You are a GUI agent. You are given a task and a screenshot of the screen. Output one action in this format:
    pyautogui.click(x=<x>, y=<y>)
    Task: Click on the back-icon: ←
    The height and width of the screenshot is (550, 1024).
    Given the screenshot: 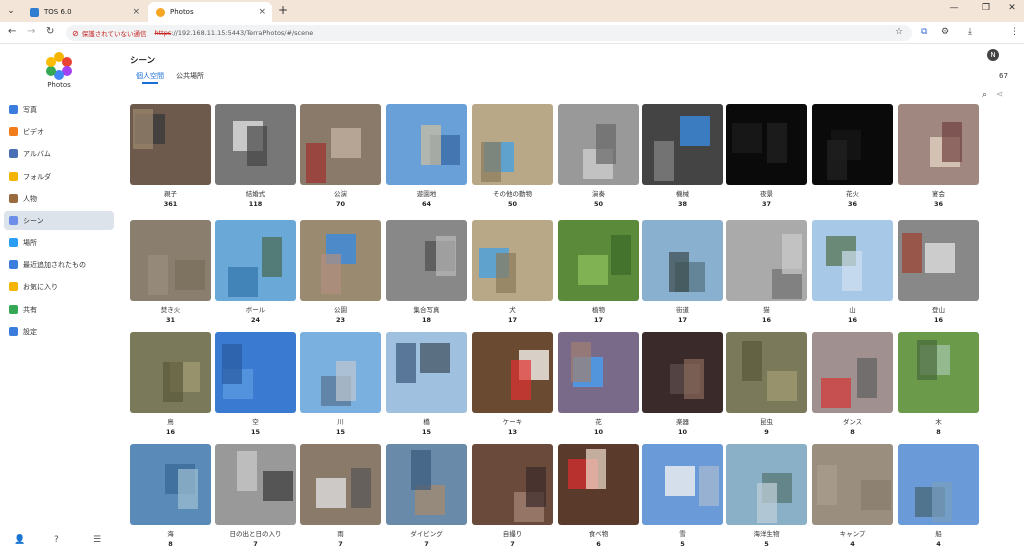 What is the action you would take?
    pyautogui.click(x=12, y=31)
    